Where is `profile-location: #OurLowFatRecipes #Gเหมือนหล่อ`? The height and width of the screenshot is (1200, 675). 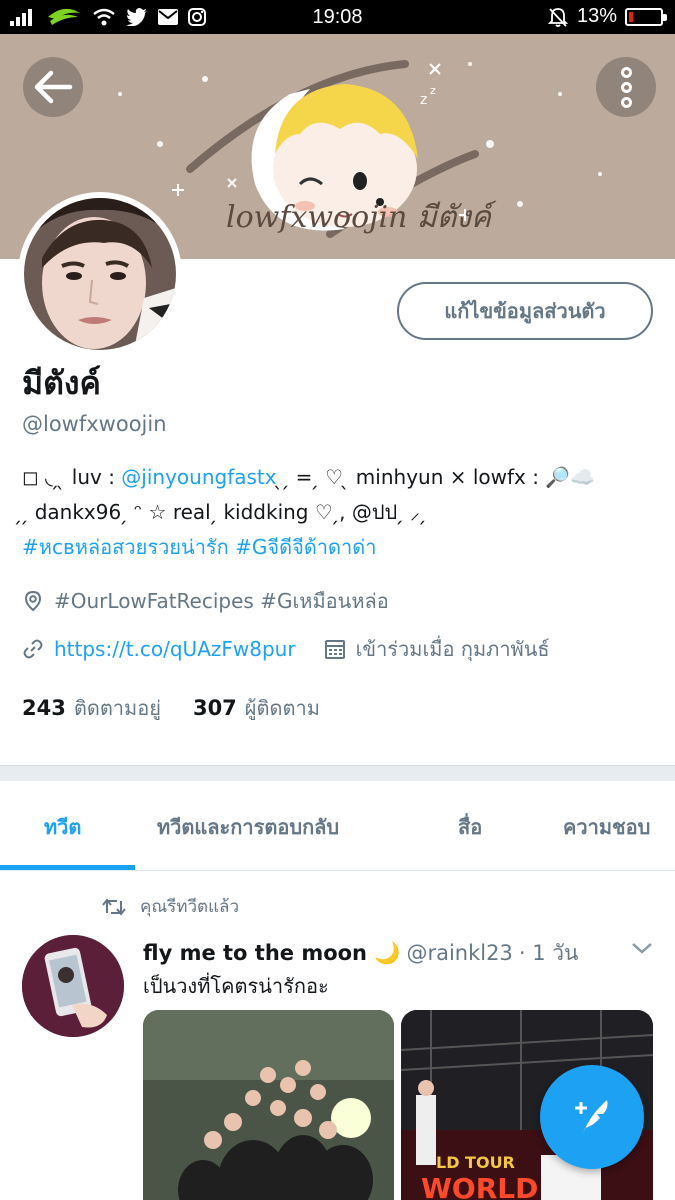
profile-location: #OurLowFatRecipes #Gเหมือนหล่อ is located at coordinates (205, 601).